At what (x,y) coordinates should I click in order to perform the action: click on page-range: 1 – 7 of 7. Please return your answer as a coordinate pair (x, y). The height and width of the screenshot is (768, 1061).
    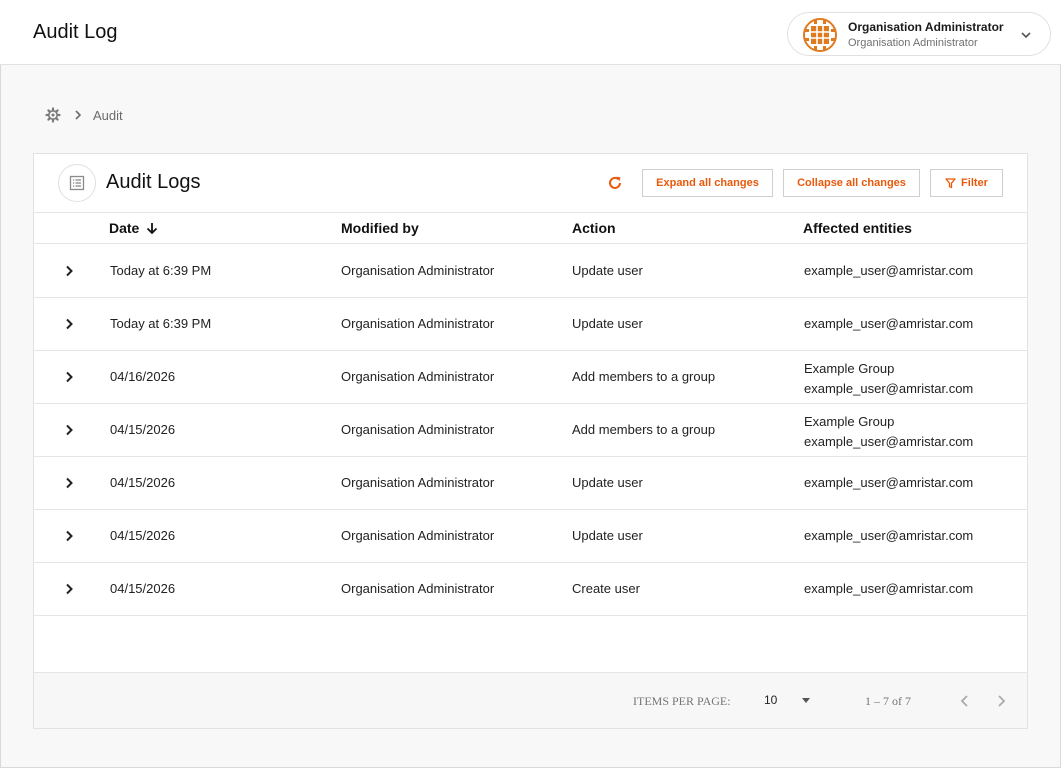
    Looking at the image, I should click on (888, 701).